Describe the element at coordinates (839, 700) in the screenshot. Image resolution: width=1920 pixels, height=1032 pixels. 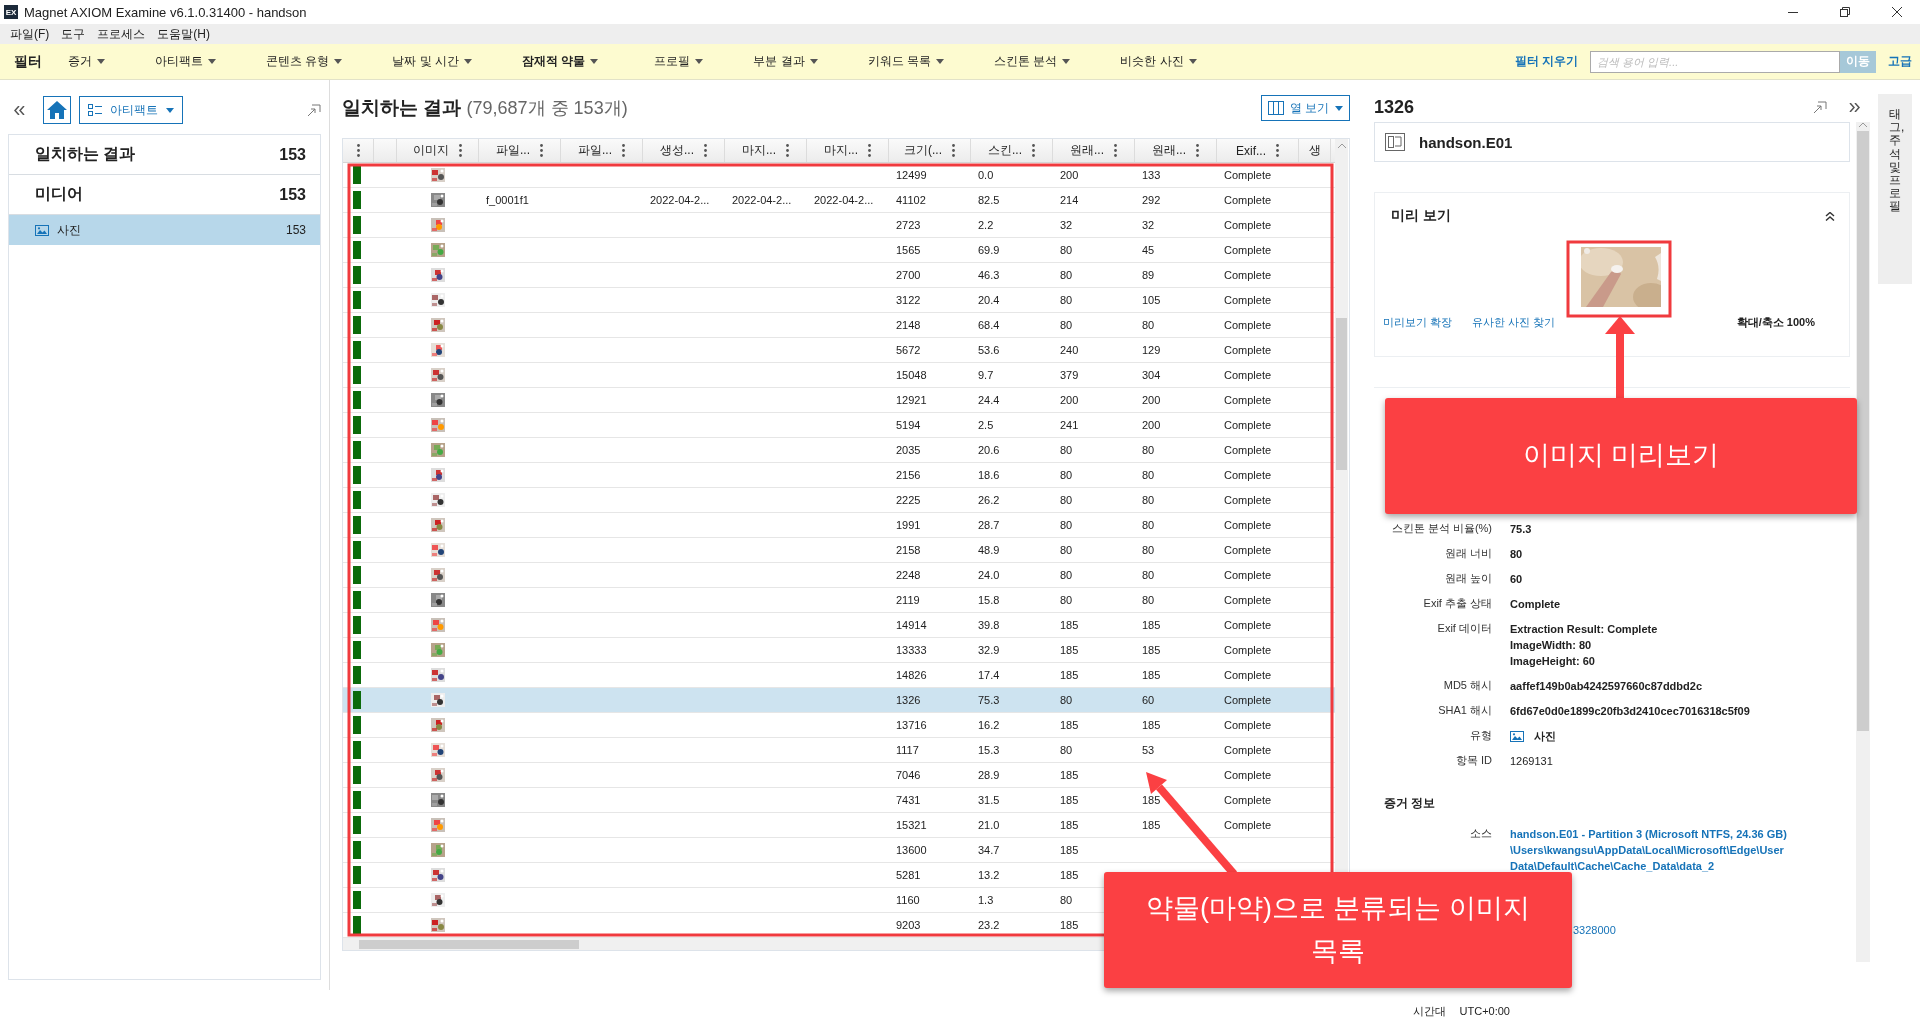
I see `table-row: 1326 75.3 80 60 Complete` at that location.